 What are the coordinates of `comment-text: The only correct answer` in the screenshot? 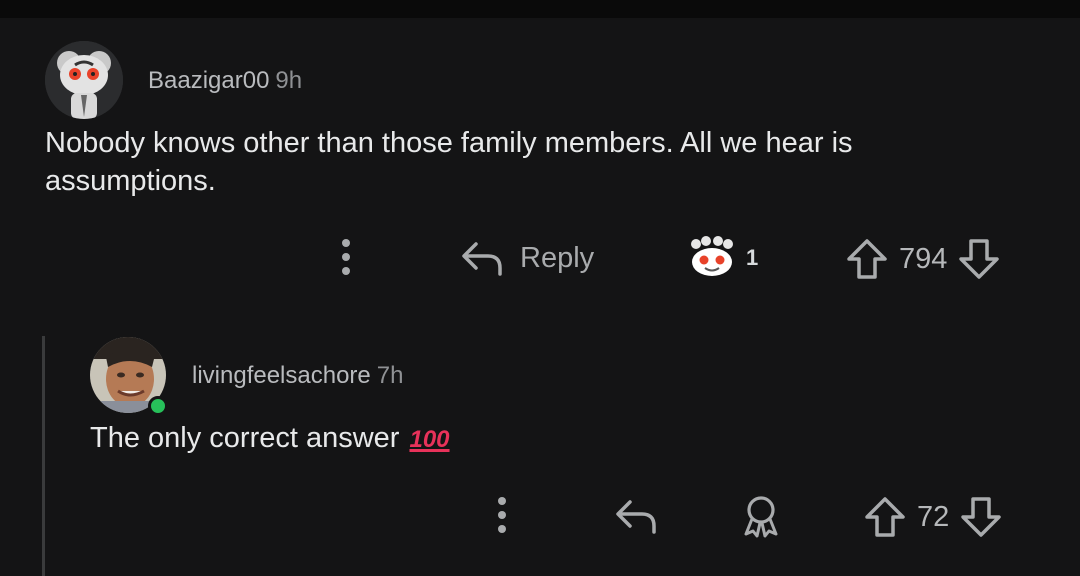 It's located at (245, 438).